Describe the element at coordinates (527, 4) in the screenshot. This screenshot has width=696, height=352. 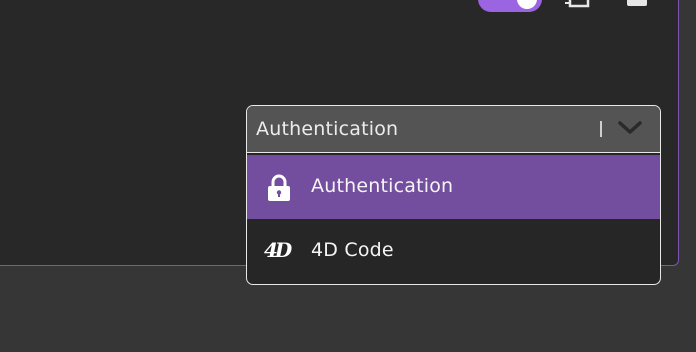
I see `toggle-knob` at that location.